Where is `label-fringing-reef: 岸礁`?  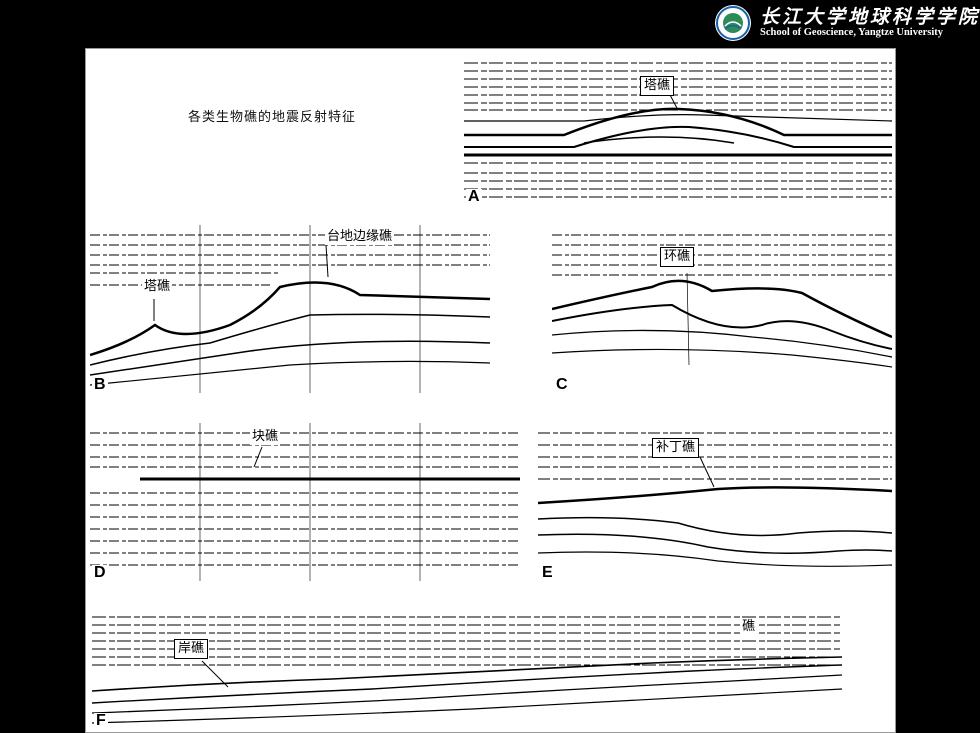
label-fringing-reef: 岸礁 is located at coordinates (191, 649).